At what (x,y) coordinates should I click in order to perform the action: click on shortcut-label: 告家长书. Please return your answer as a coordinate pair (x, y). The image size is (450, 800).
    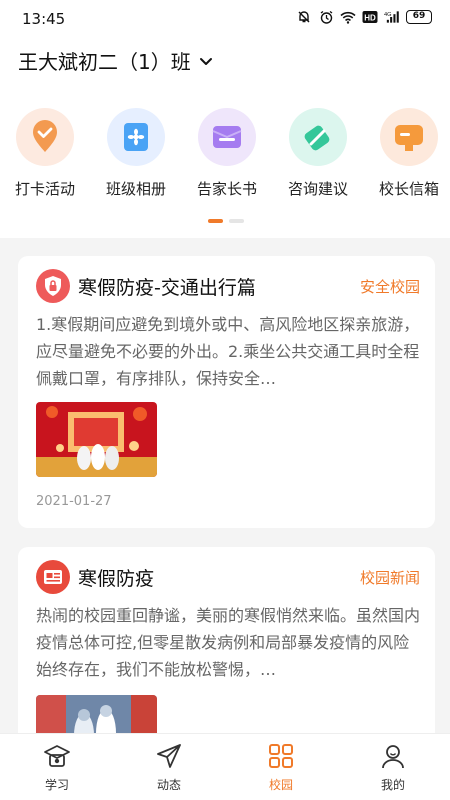
    Looking at the image, I should click on (226, 189).